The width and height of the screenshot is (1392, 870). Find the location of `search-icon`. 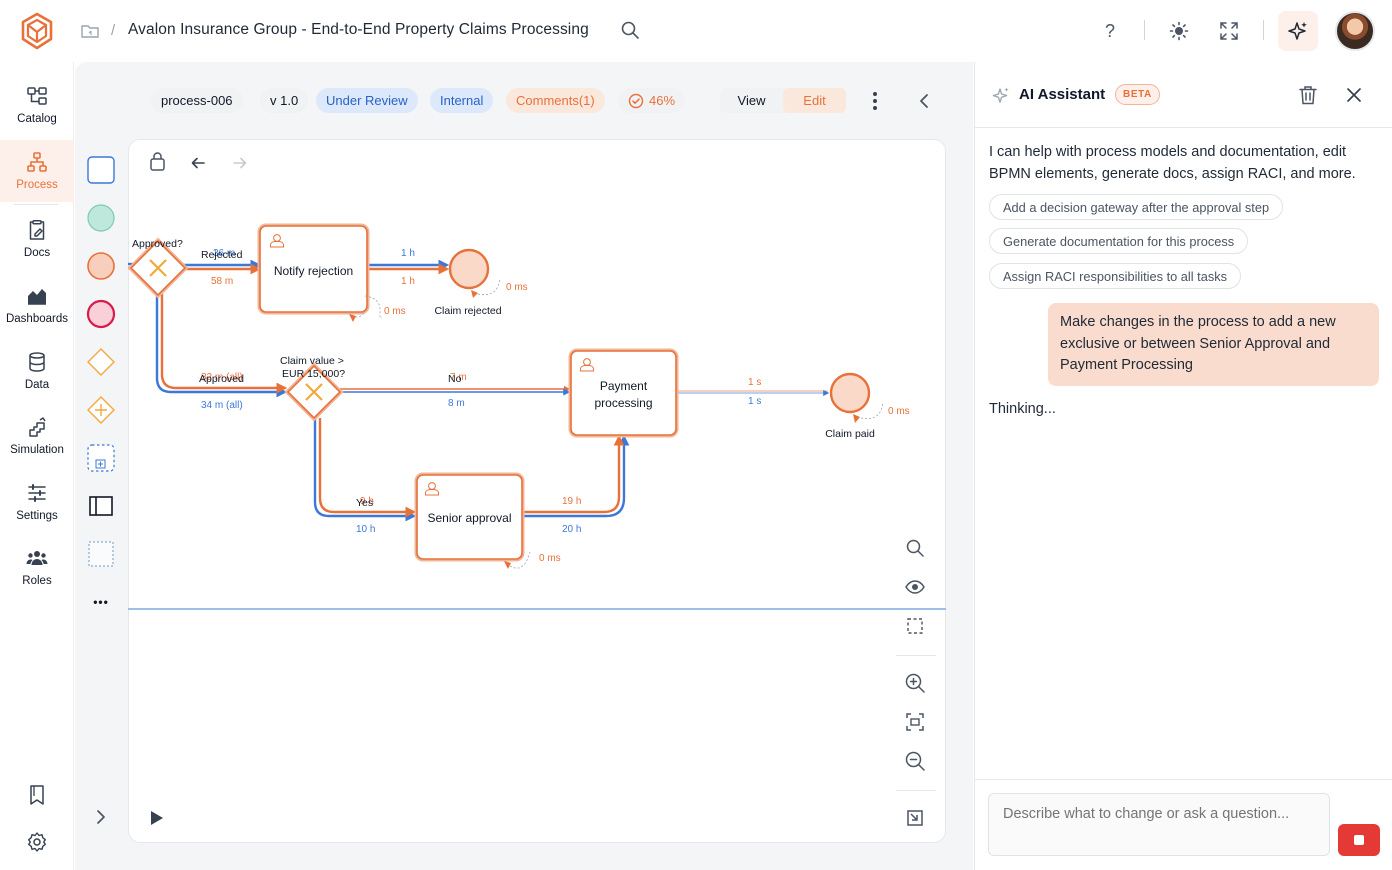

search-icon is located at coordinates (915, 548).